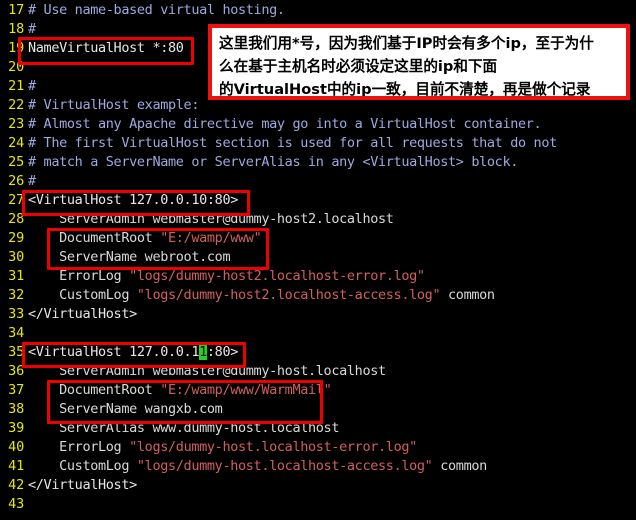 This screenshot has height=520, width=636. I want to click on line-text: <VirtualHost 127.0.0.11:80>, so click(133, 352).